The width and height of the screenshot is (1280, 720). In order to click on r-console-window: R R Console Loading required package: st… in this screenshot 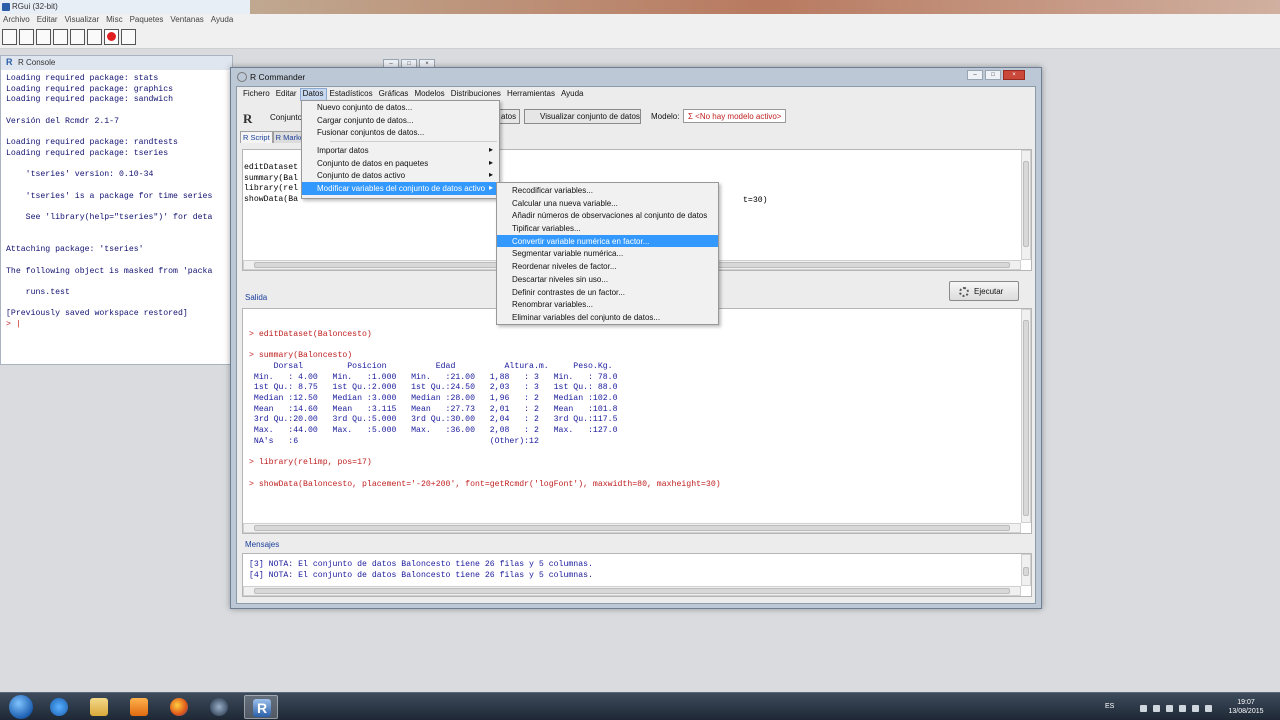, I will do `click(116, 210)`.